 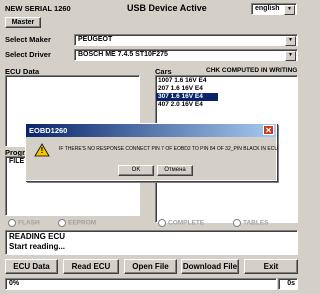 I want to click on dialog-titlebar: EOBD1260, so click(x=151, y=130).